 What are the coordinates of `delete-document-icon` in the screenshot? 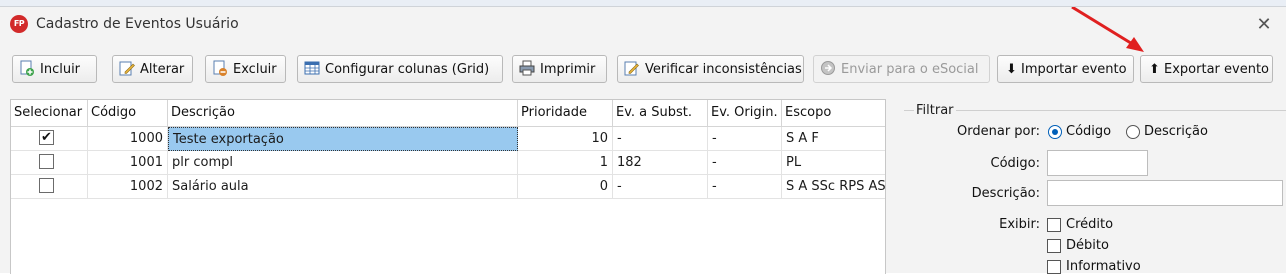 It's located at (220, 68).